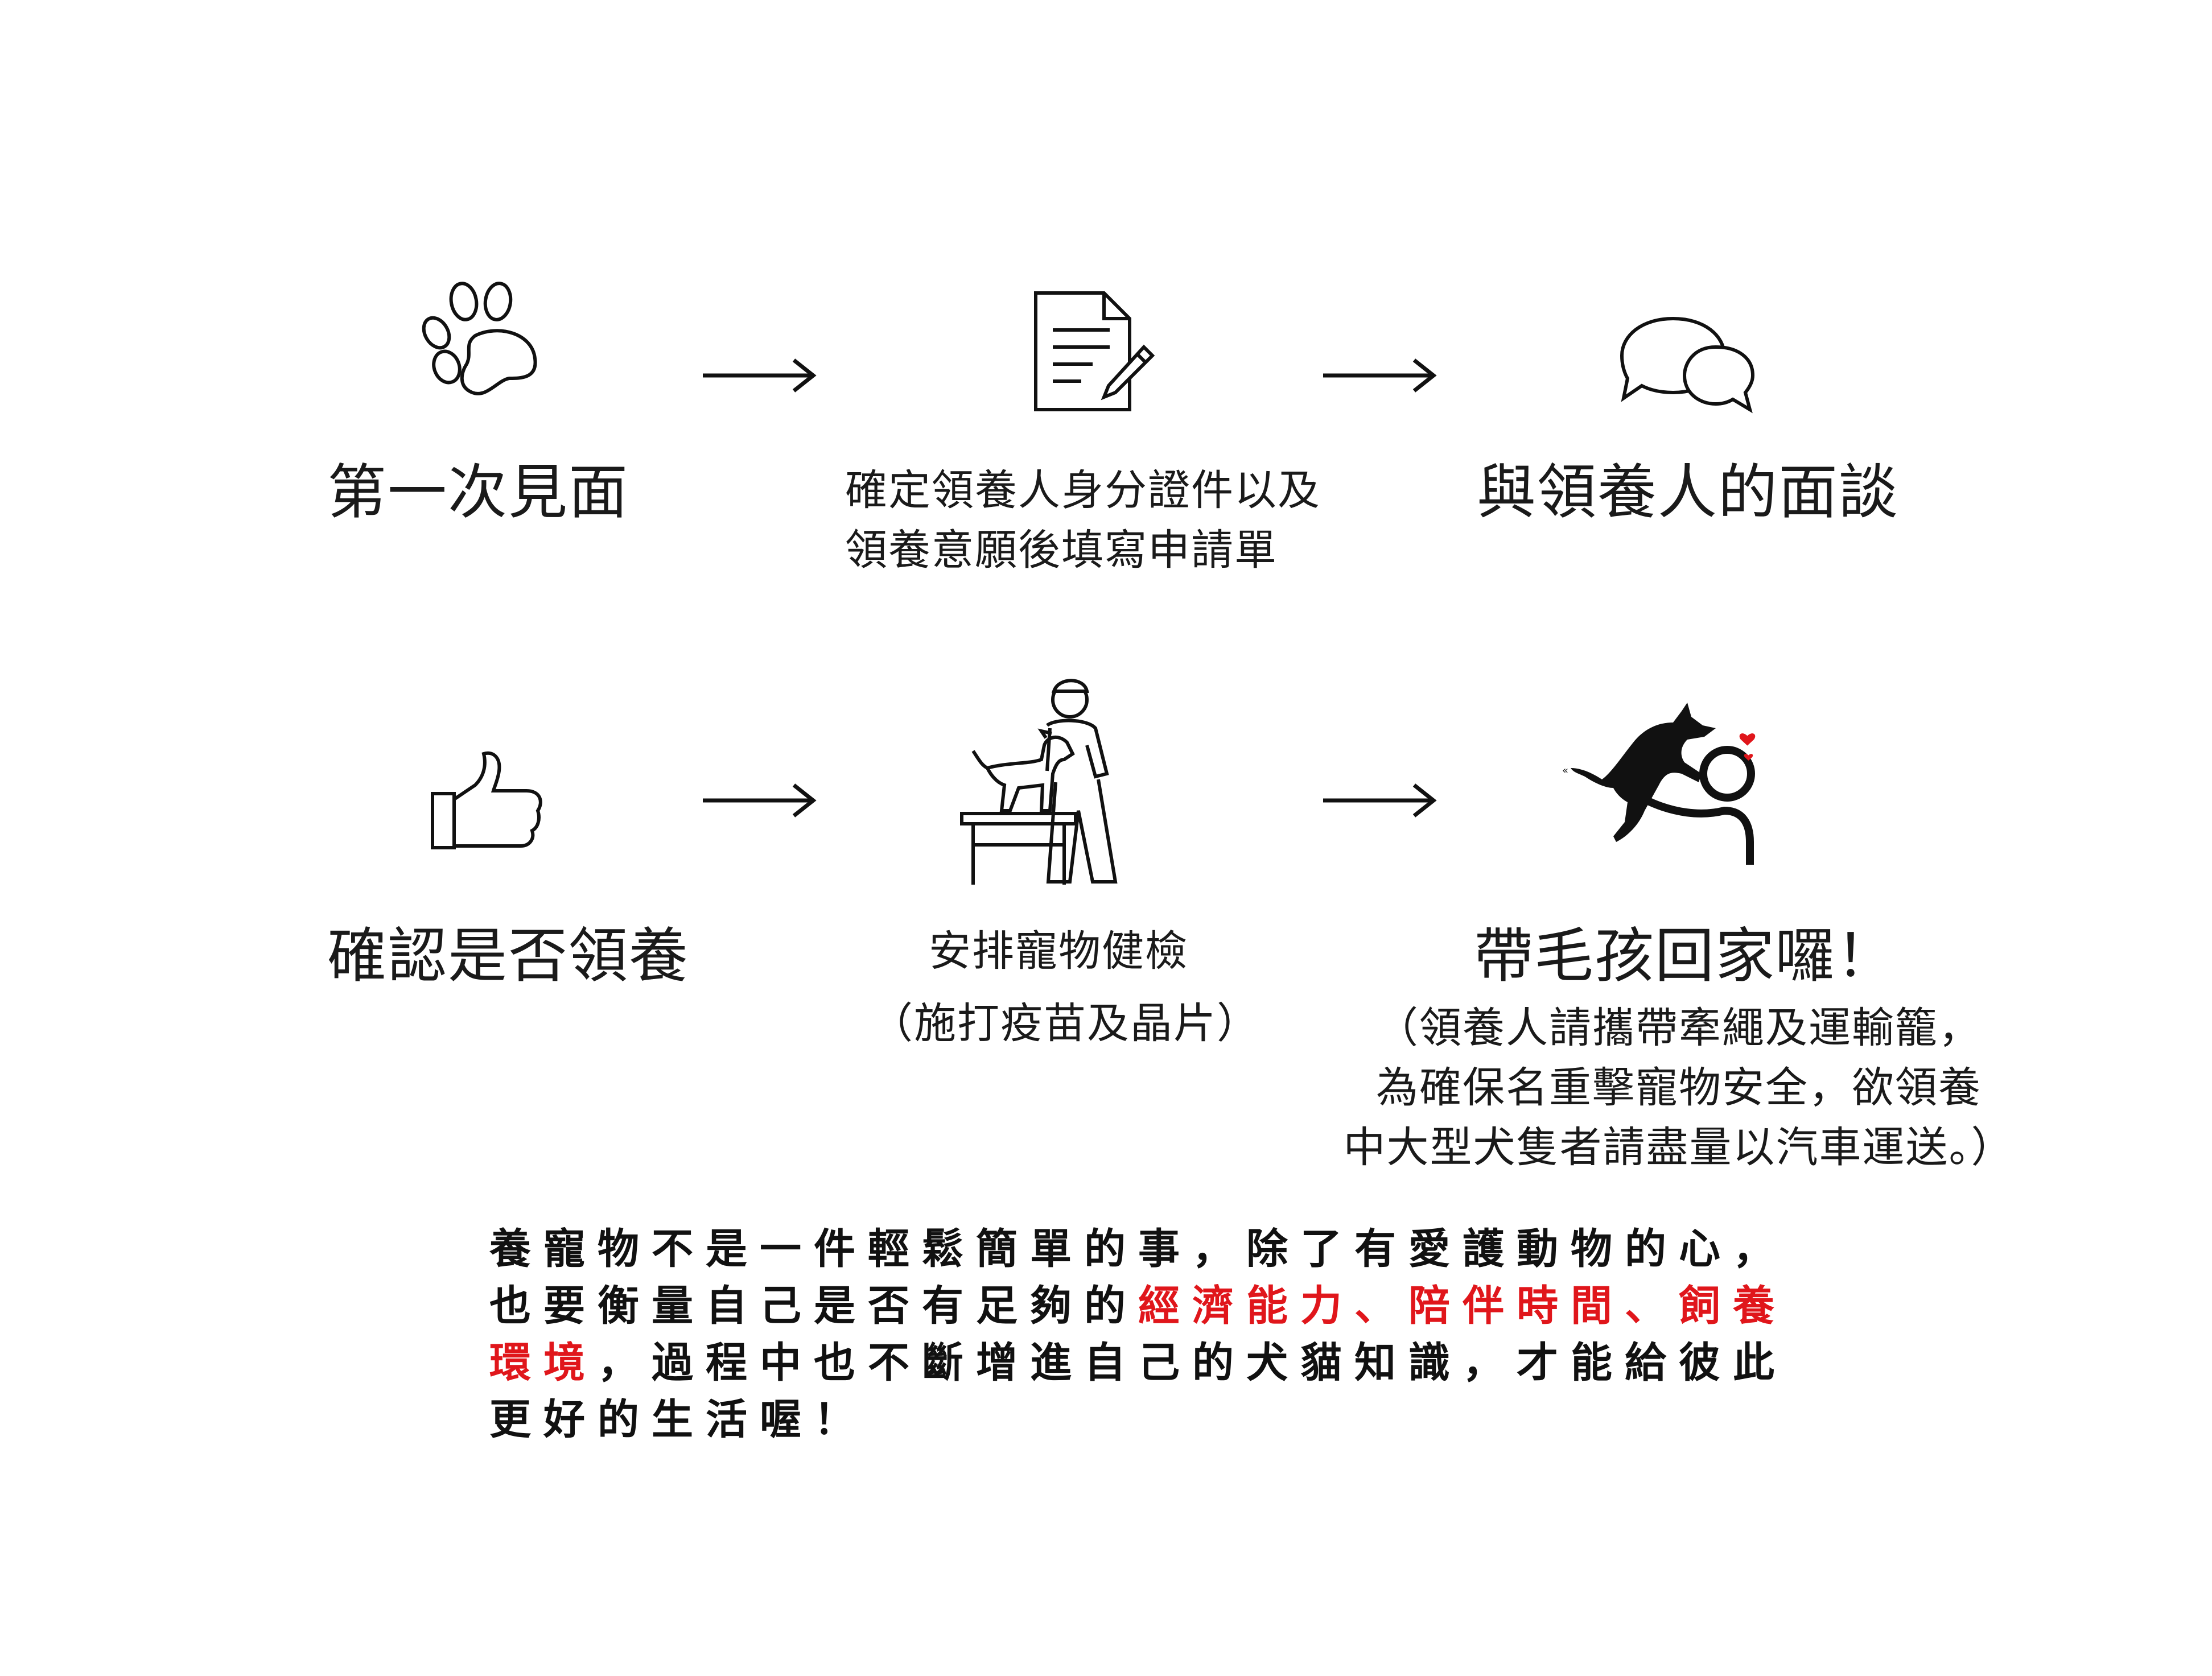  Describe the element at coordinates (1083, 520) in the screenshot. I see `step-2-text: 確定領養人身分證件以及 領養意願後填寫申請單` at that location.